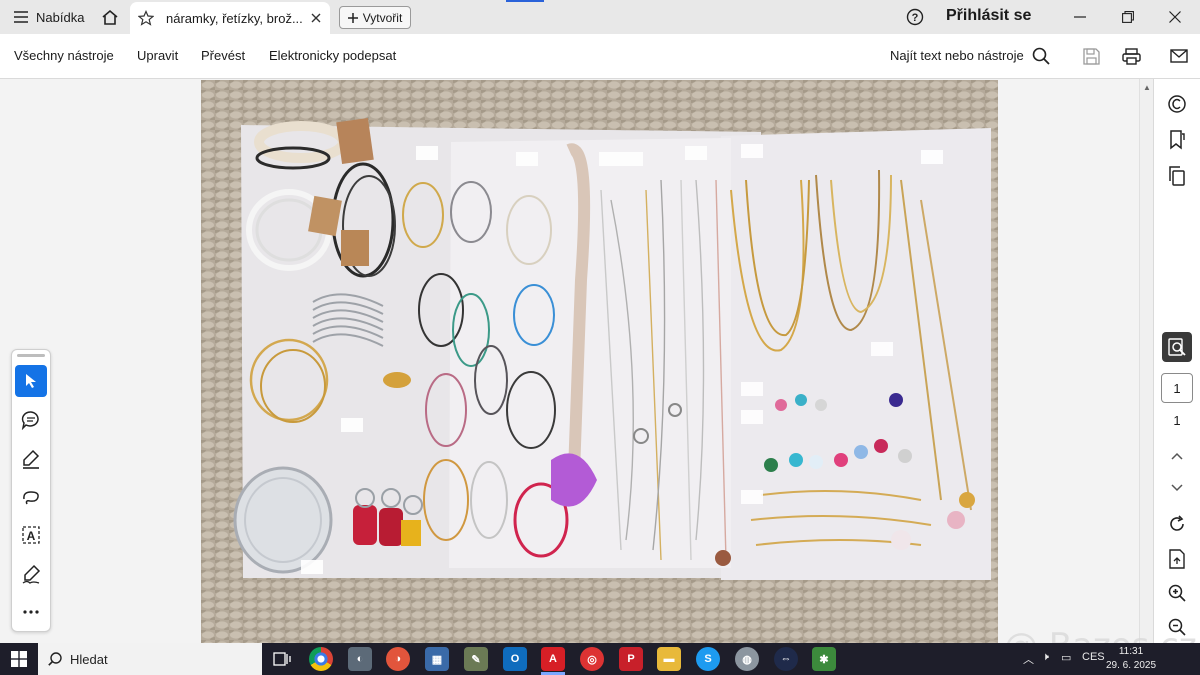 The height and width of the screenshot is (675, 1200). What do you see at coordinates (437, 659) in the screenshot?
I see `calculator-icon: ▦` at bounding box center [437, 659].